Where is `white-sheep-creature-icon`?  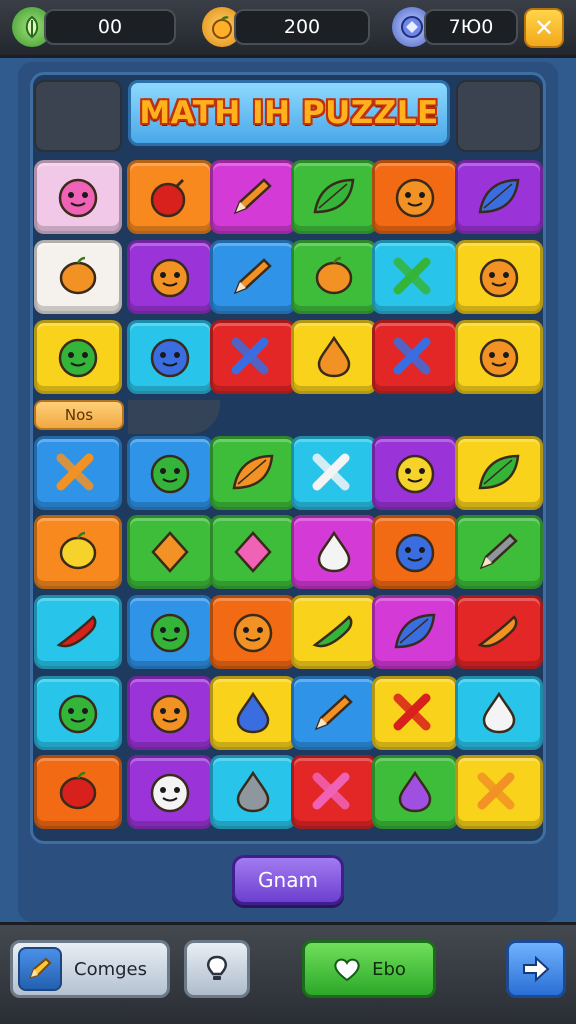 white-sheep-creature-icon is located at coordinates (170, 793).